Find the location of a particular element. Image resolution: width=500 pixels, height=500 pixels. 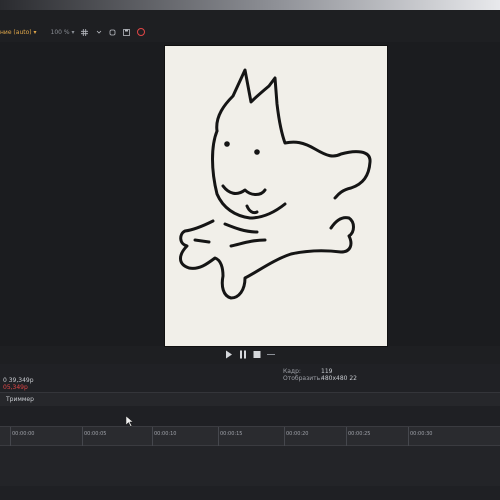

grid-icon is located at coordinates (85, 32).